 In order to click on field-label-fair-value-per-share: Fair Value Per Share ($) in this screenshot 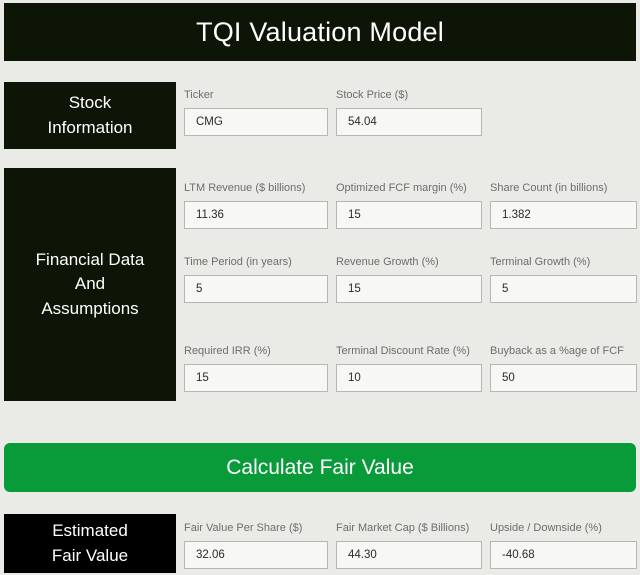, I will do `click(243, 528)`.